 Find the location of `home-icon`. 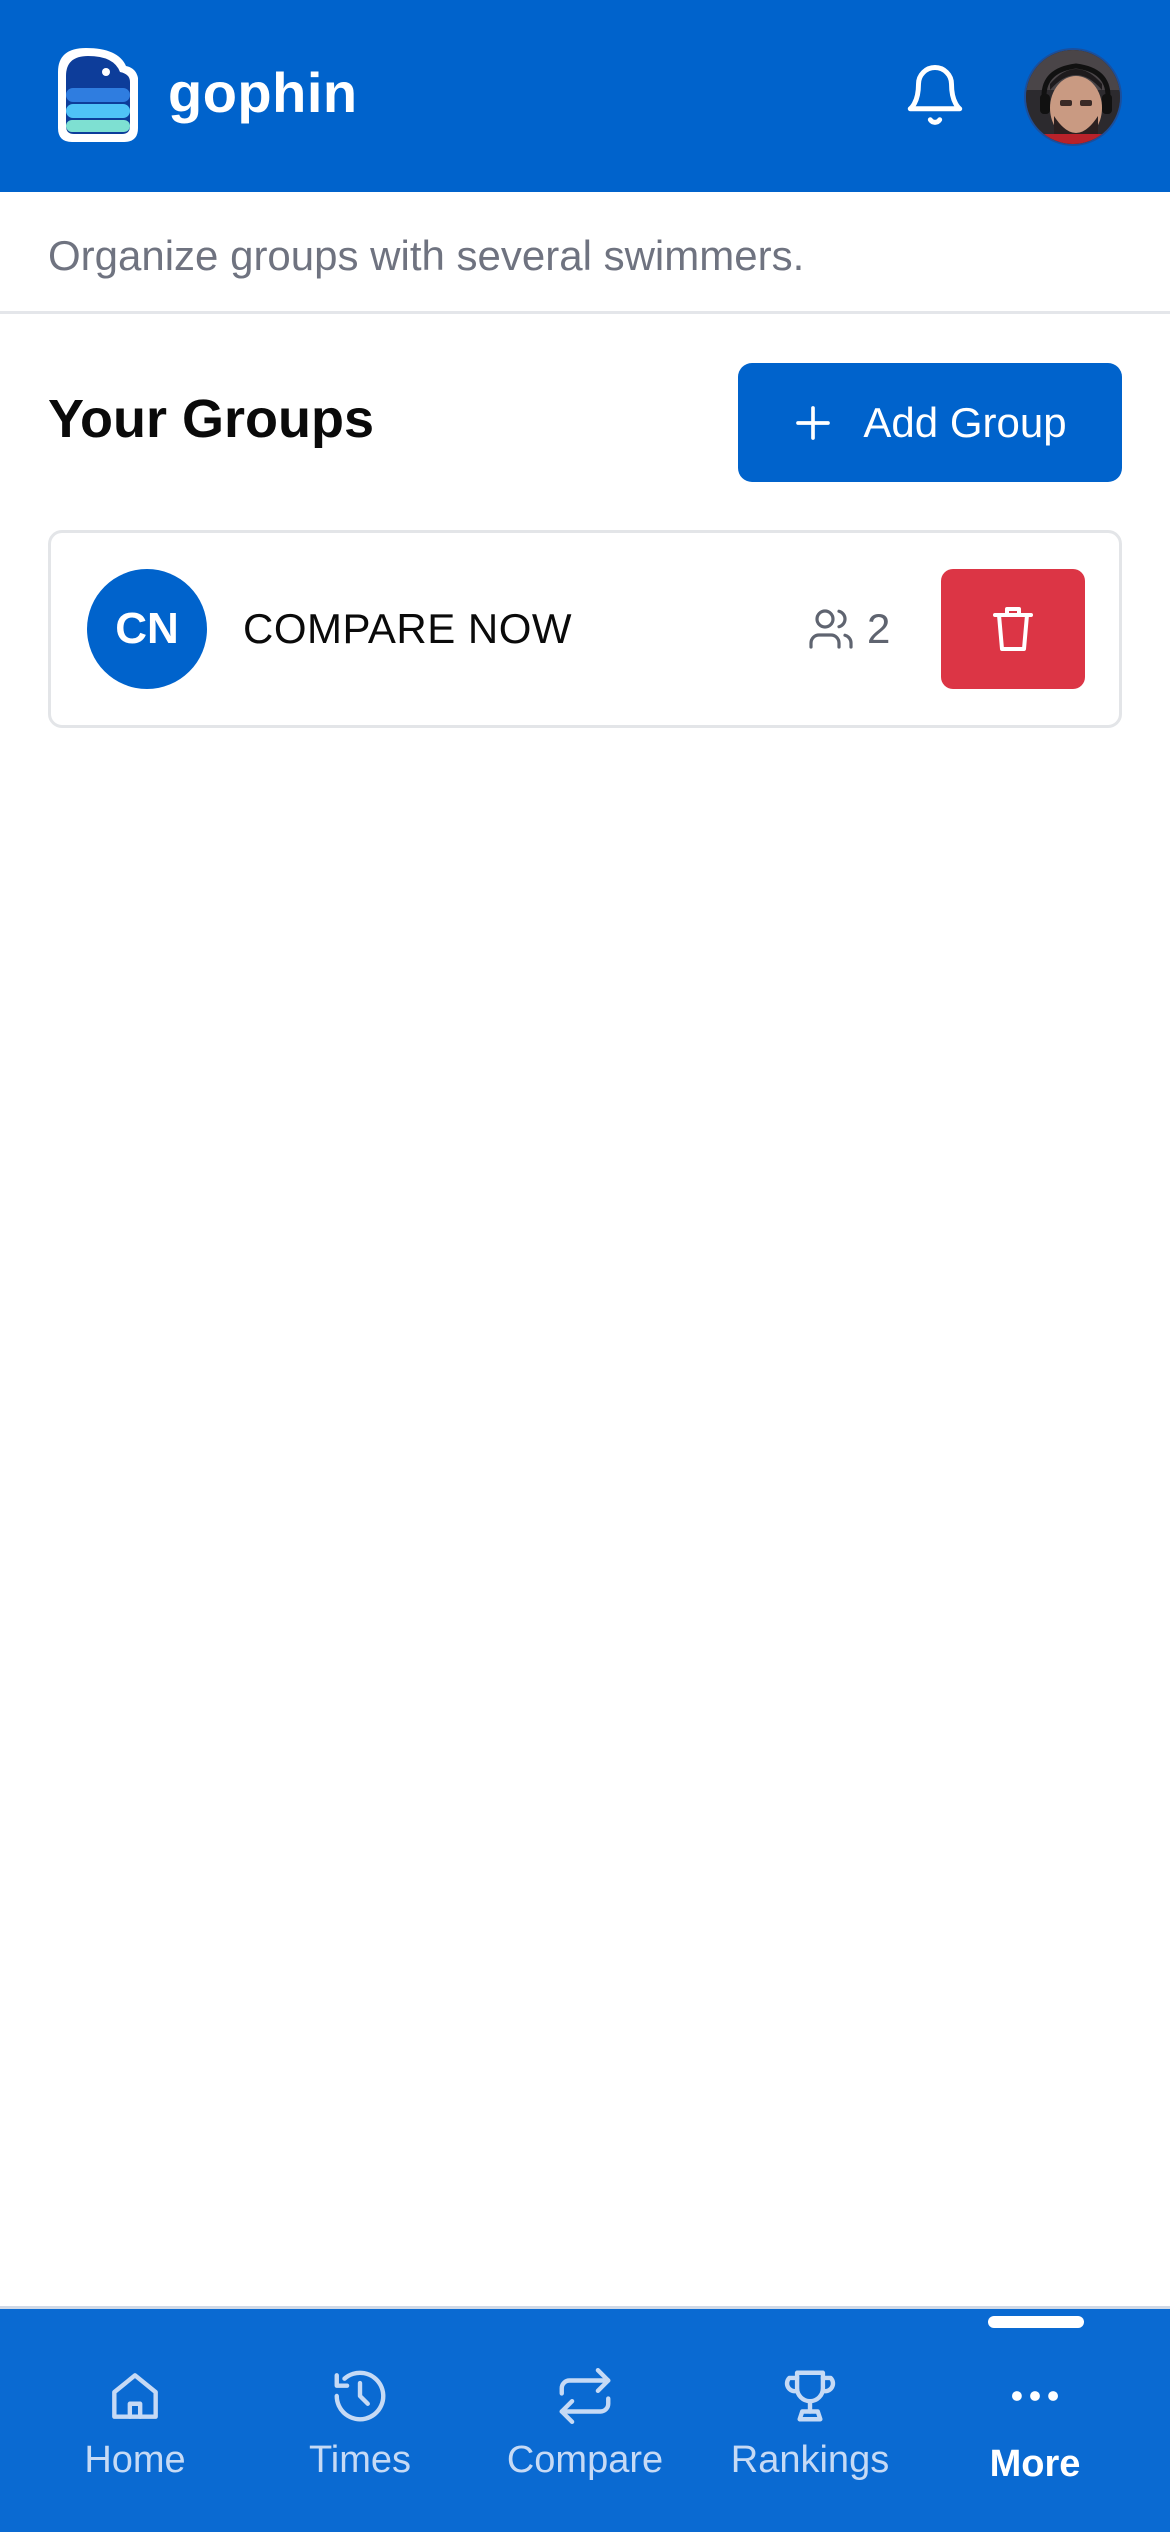

home-icon is located at coordinates (135, 2396).